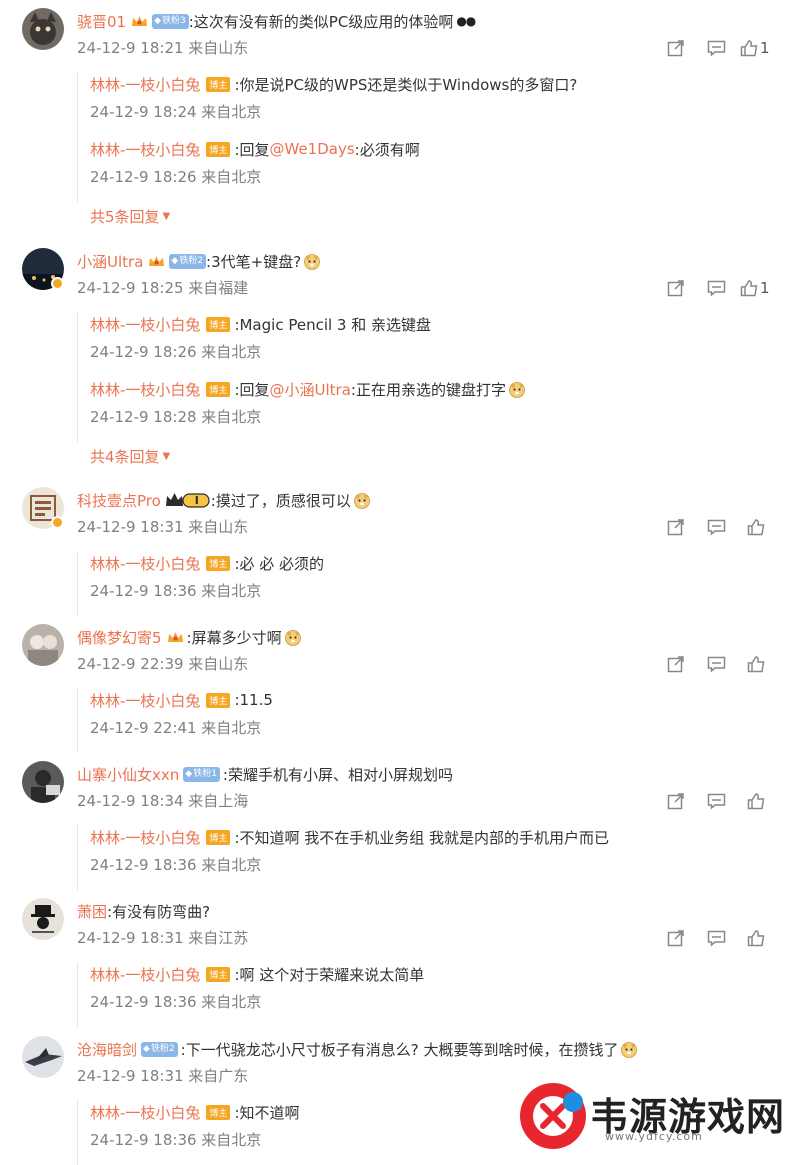 The width and height of the screenshot is (794, 1165). I want to click on username: 科技壹点Pro, so click(119, 500).